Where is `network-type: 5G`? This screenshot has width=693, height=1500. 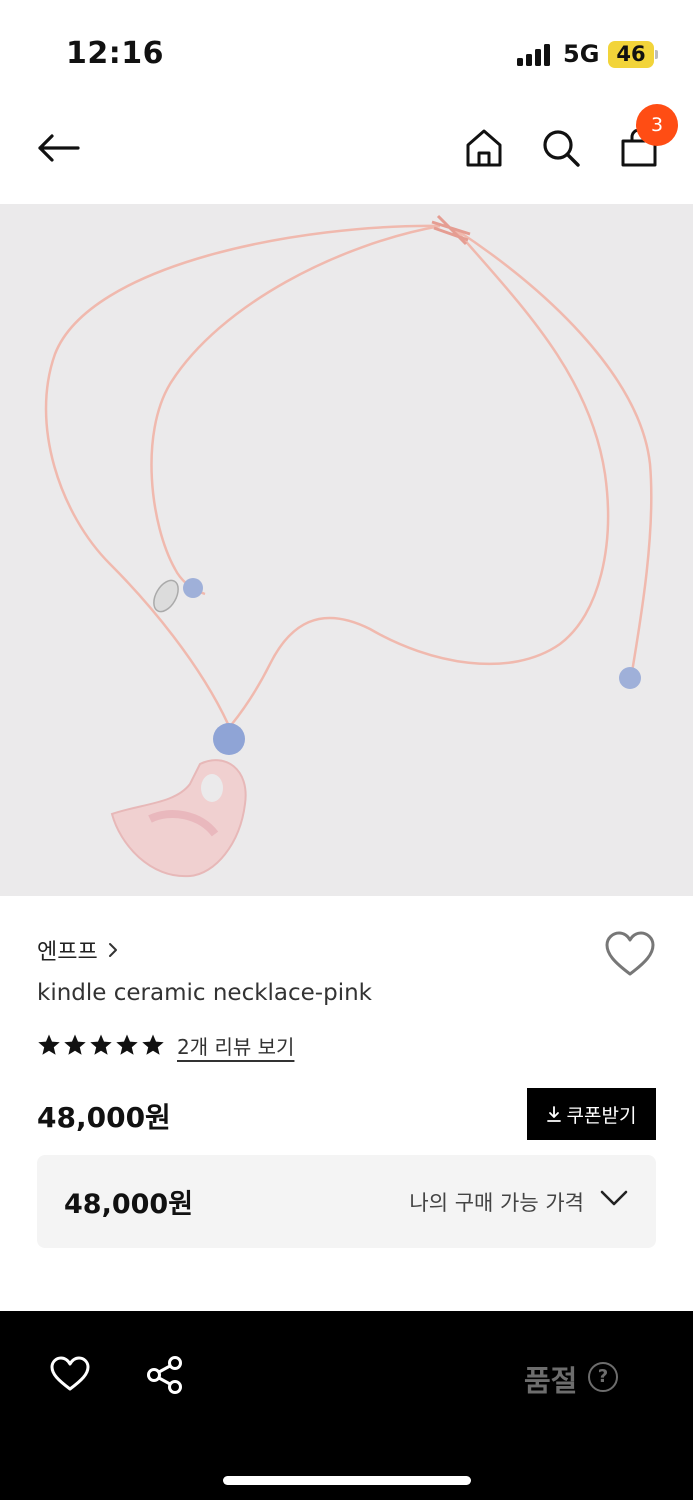
network-type: 5G is located at coordinates (581, 54).